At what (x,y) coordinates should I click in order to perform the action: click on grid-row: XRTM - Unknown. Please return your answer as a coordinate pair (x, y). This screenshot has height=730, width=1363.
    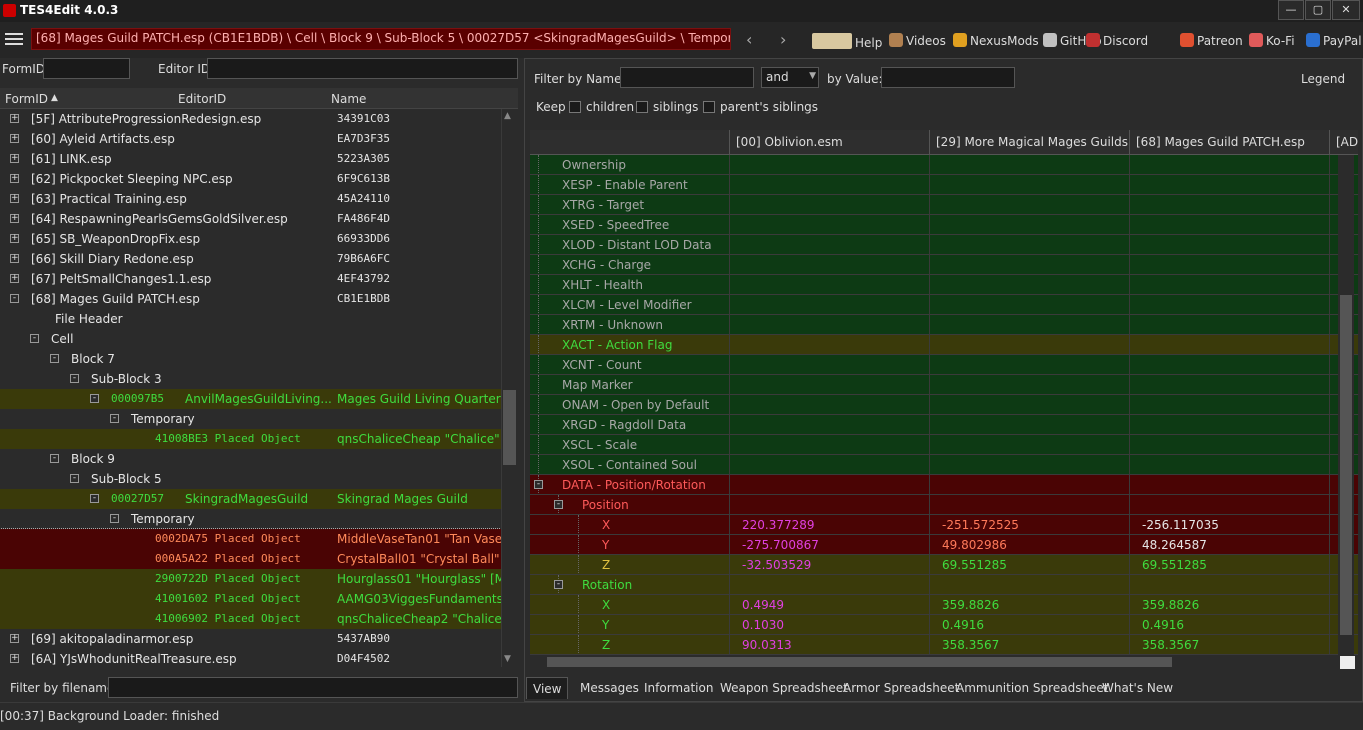
    Looking at the image, I should click on (944, 325).